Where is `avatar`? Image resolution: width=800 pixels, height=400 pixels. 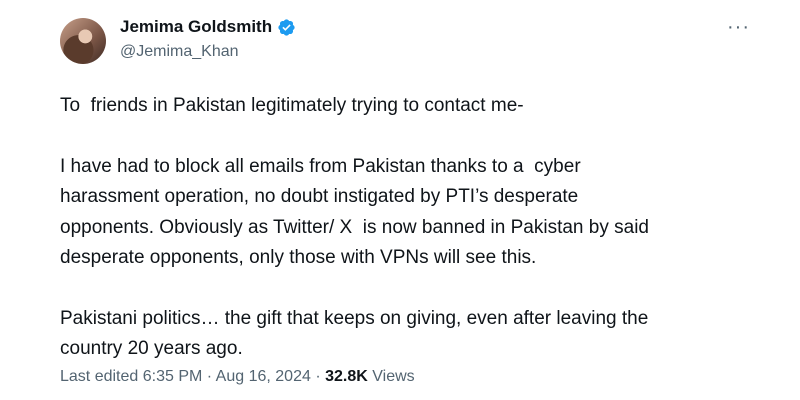 avatar is located at coordinates (83, 41).